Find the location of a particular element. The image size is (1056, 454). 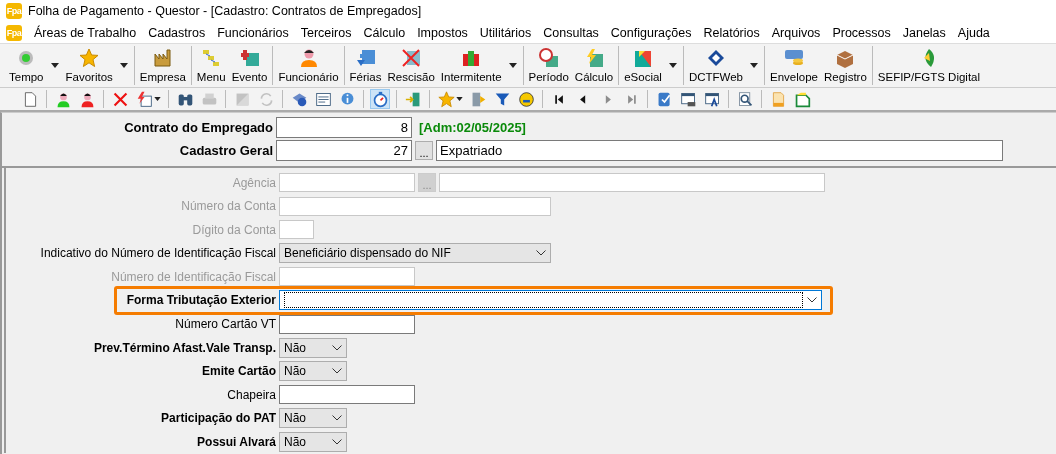

input-field: 27 is located at coordinates (344, 150).